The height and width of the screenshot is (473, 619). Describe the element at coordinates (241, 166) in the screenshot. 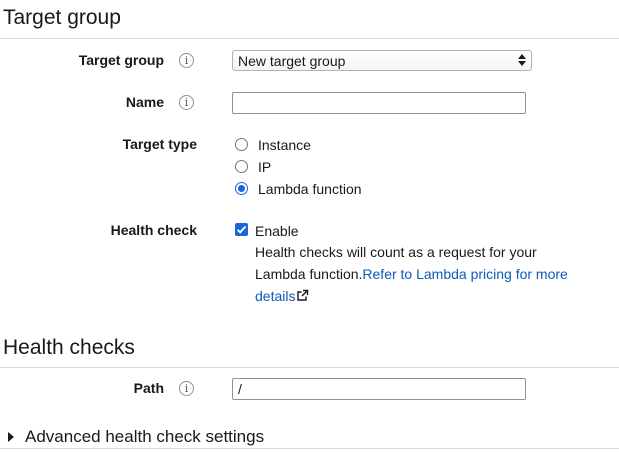

I see `target-type-radio-ip` at that location.